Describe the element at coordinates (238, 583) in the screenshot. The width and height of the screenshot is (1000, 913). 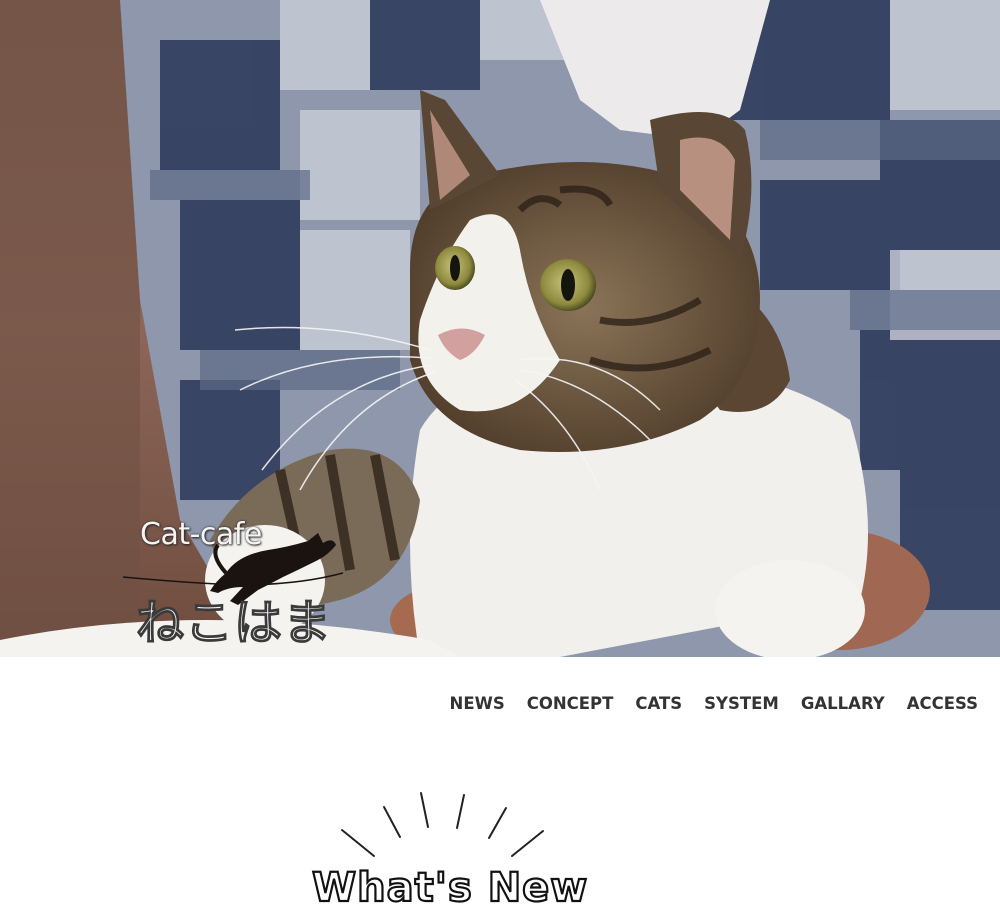
I see `cafe-logo: Cat-cafe ねこはま` at that location.